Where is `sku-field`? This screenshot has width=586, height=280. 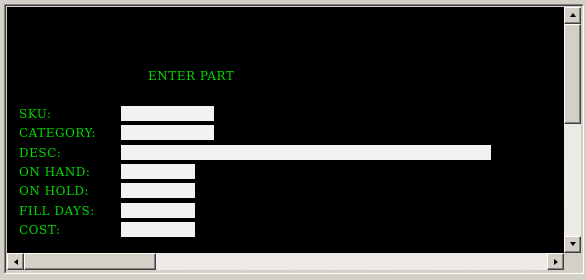 sku-field is located at coordinates (167, 113).